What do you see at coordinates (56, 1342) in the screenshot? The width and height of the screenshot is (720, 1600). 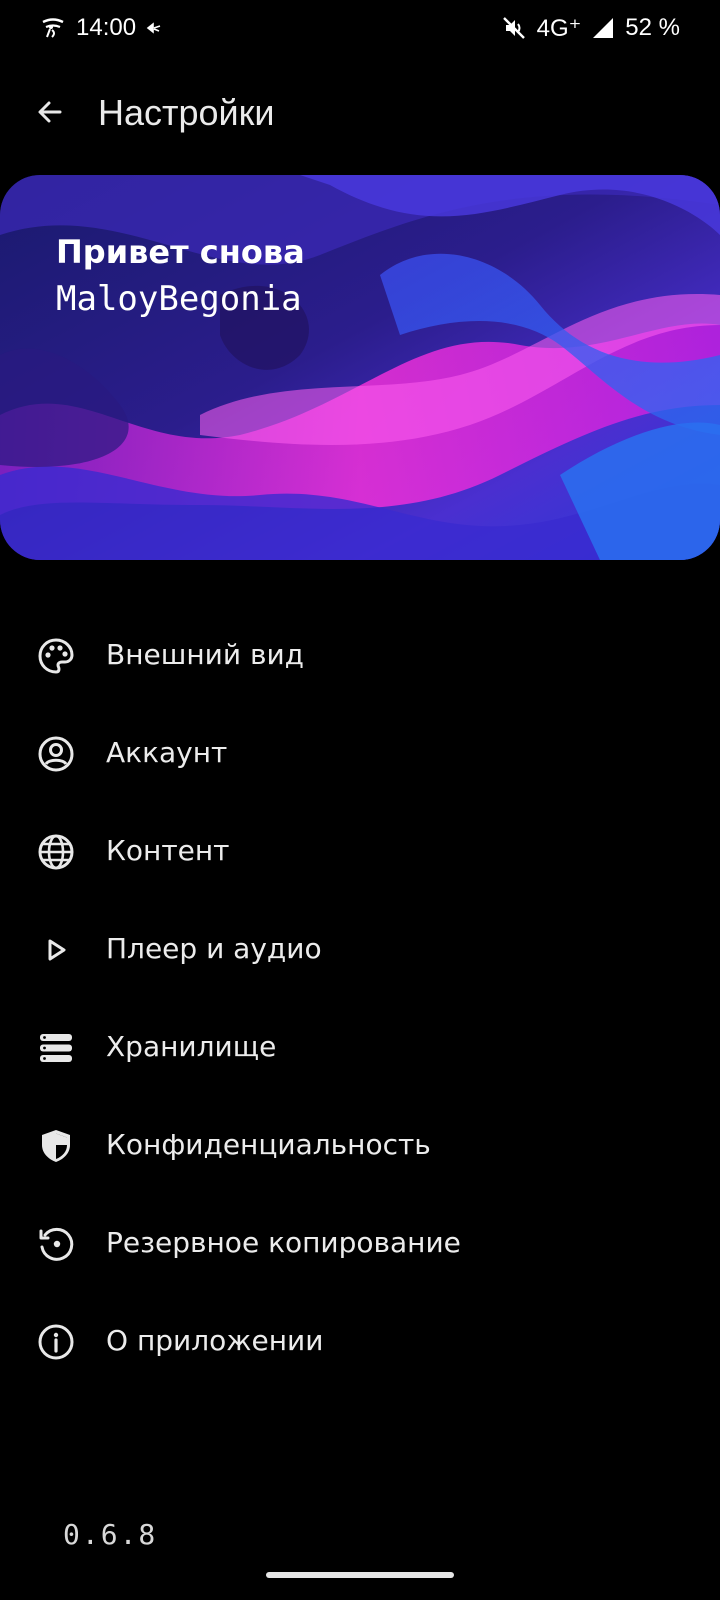 I see `info-icon` at bounding box center [56, 1342].